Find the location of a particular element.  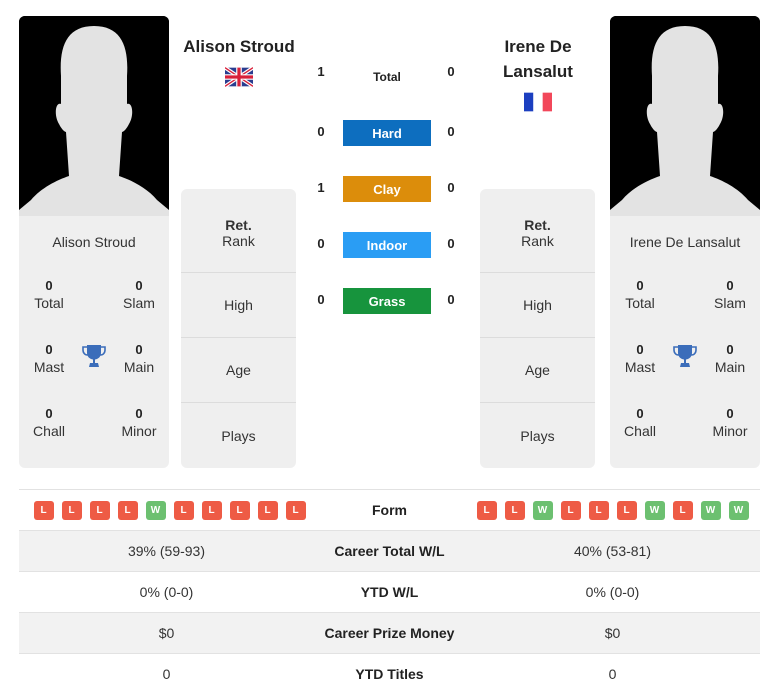

titles-main: 0 Main is located at coordinates (730, 358).